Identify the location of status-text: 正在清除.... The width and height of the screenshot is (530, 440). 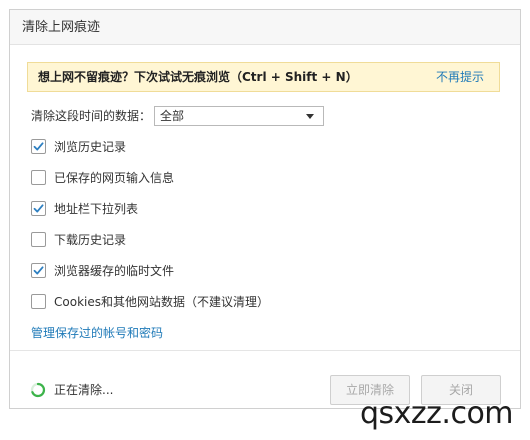
(84, 390).